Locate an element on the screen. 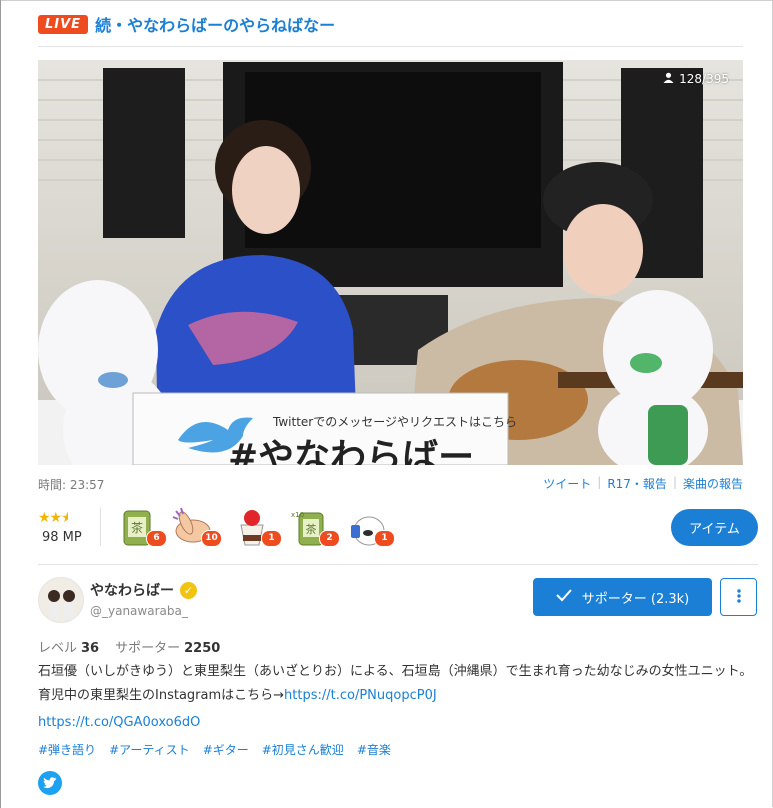 The height and width of the screenshot is (808, 773). more-options-button is located at coordinates (738, 597).